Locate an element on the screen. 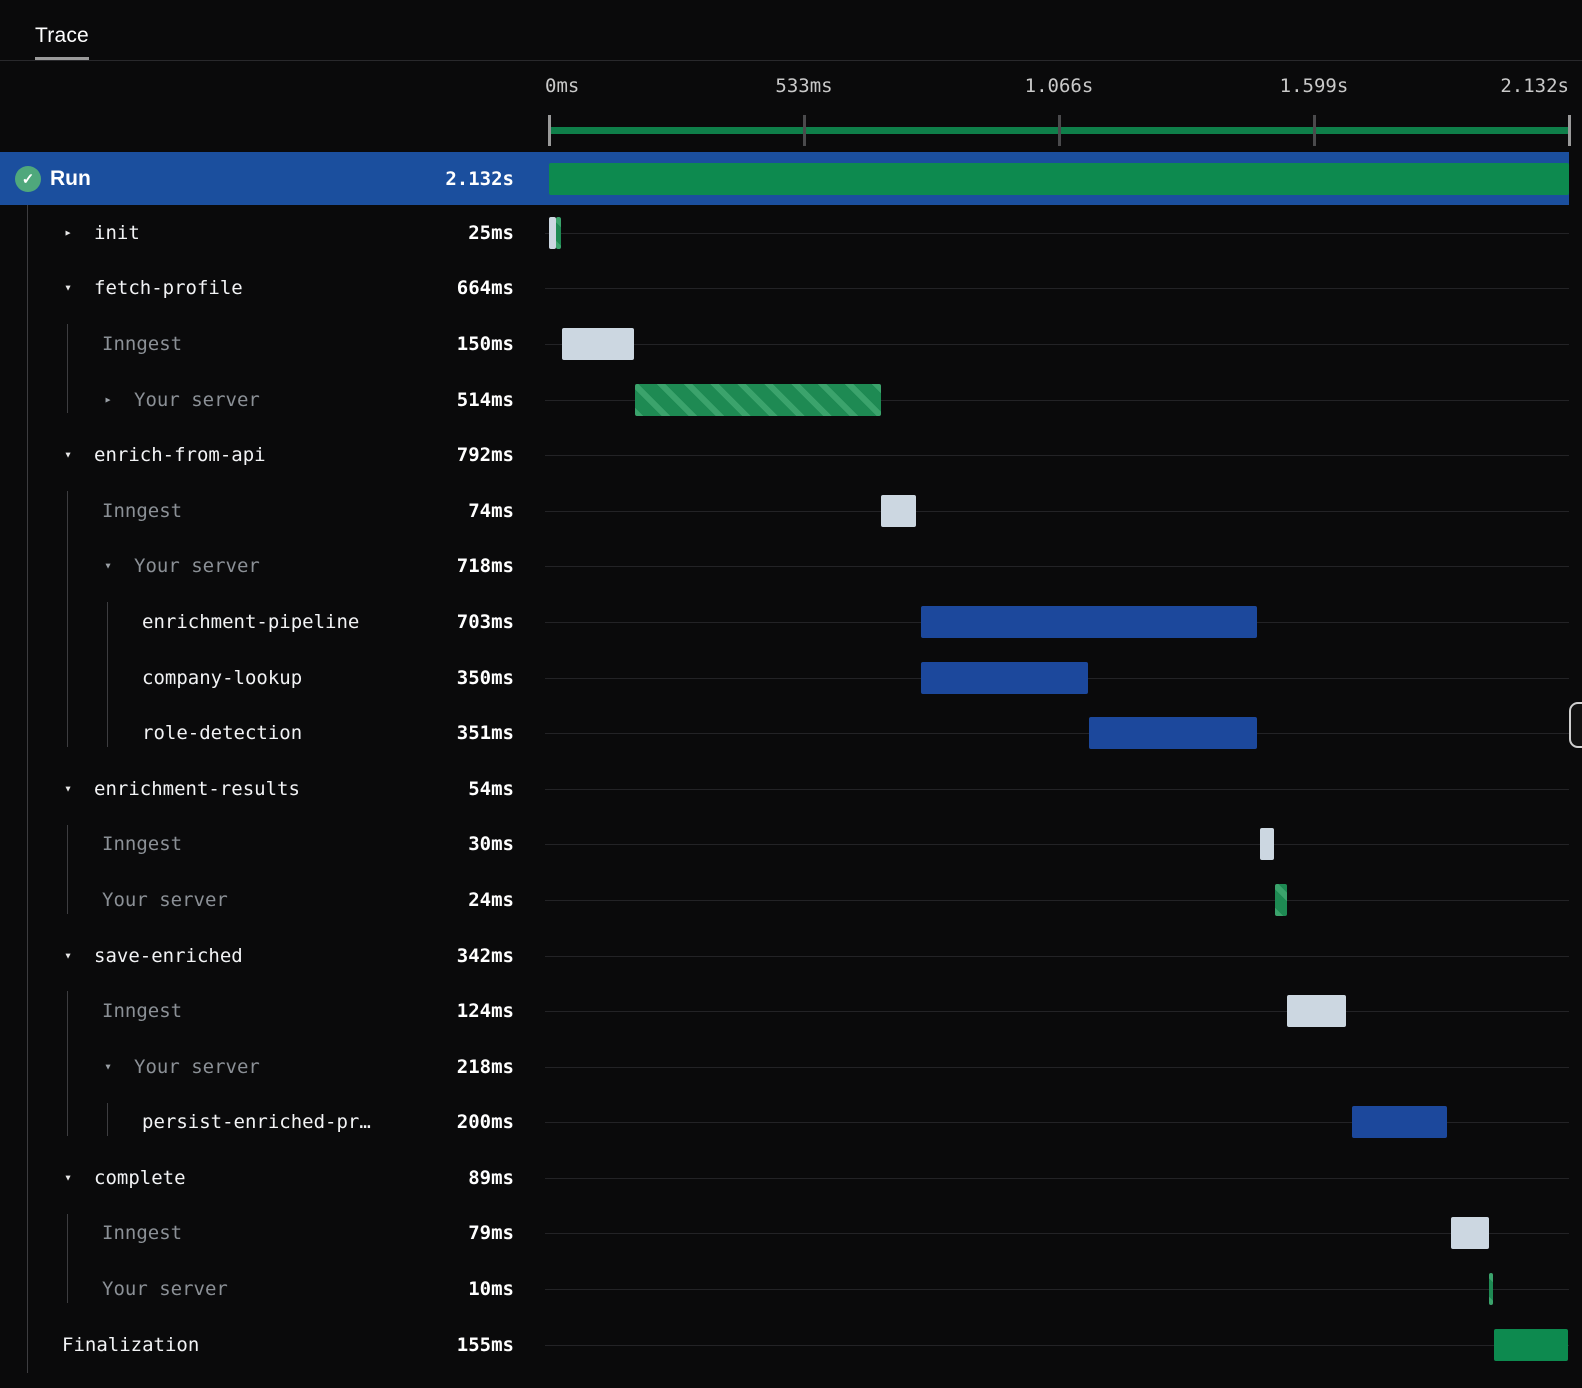  run-span-bar is located at coordinates (1059, 178).